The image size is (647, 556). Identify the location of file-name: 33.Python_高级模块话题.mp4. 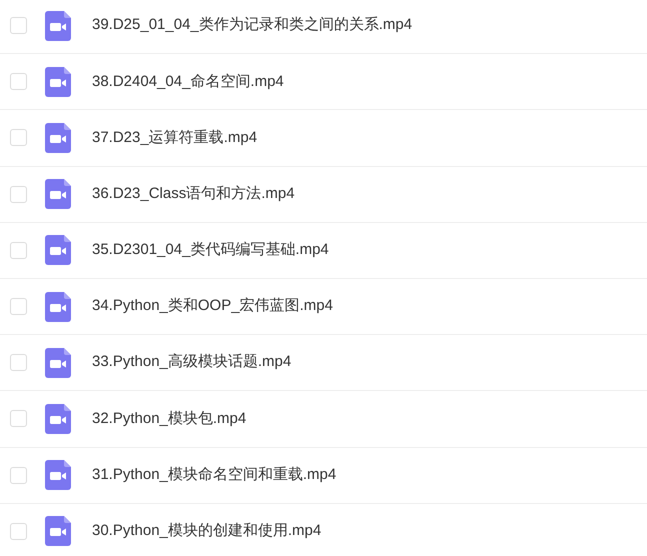
(192, 362).